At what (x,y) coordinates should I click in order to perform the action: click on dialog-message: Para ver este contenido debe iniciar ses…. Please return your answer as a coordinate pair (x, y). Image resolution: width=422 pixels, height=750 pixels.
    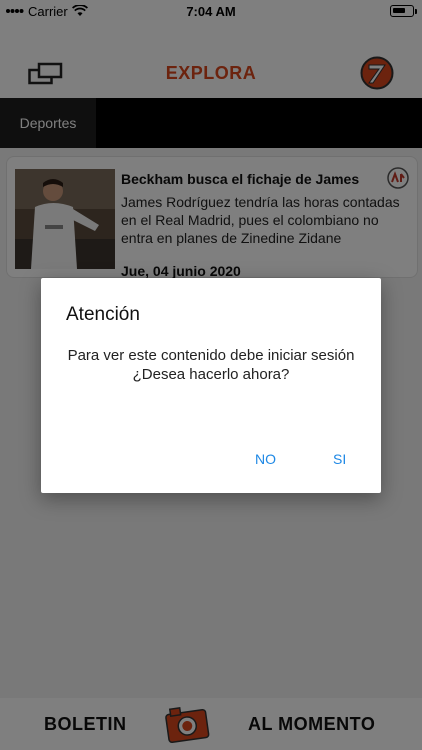
    Looking at the image, I should click on (211, 365).